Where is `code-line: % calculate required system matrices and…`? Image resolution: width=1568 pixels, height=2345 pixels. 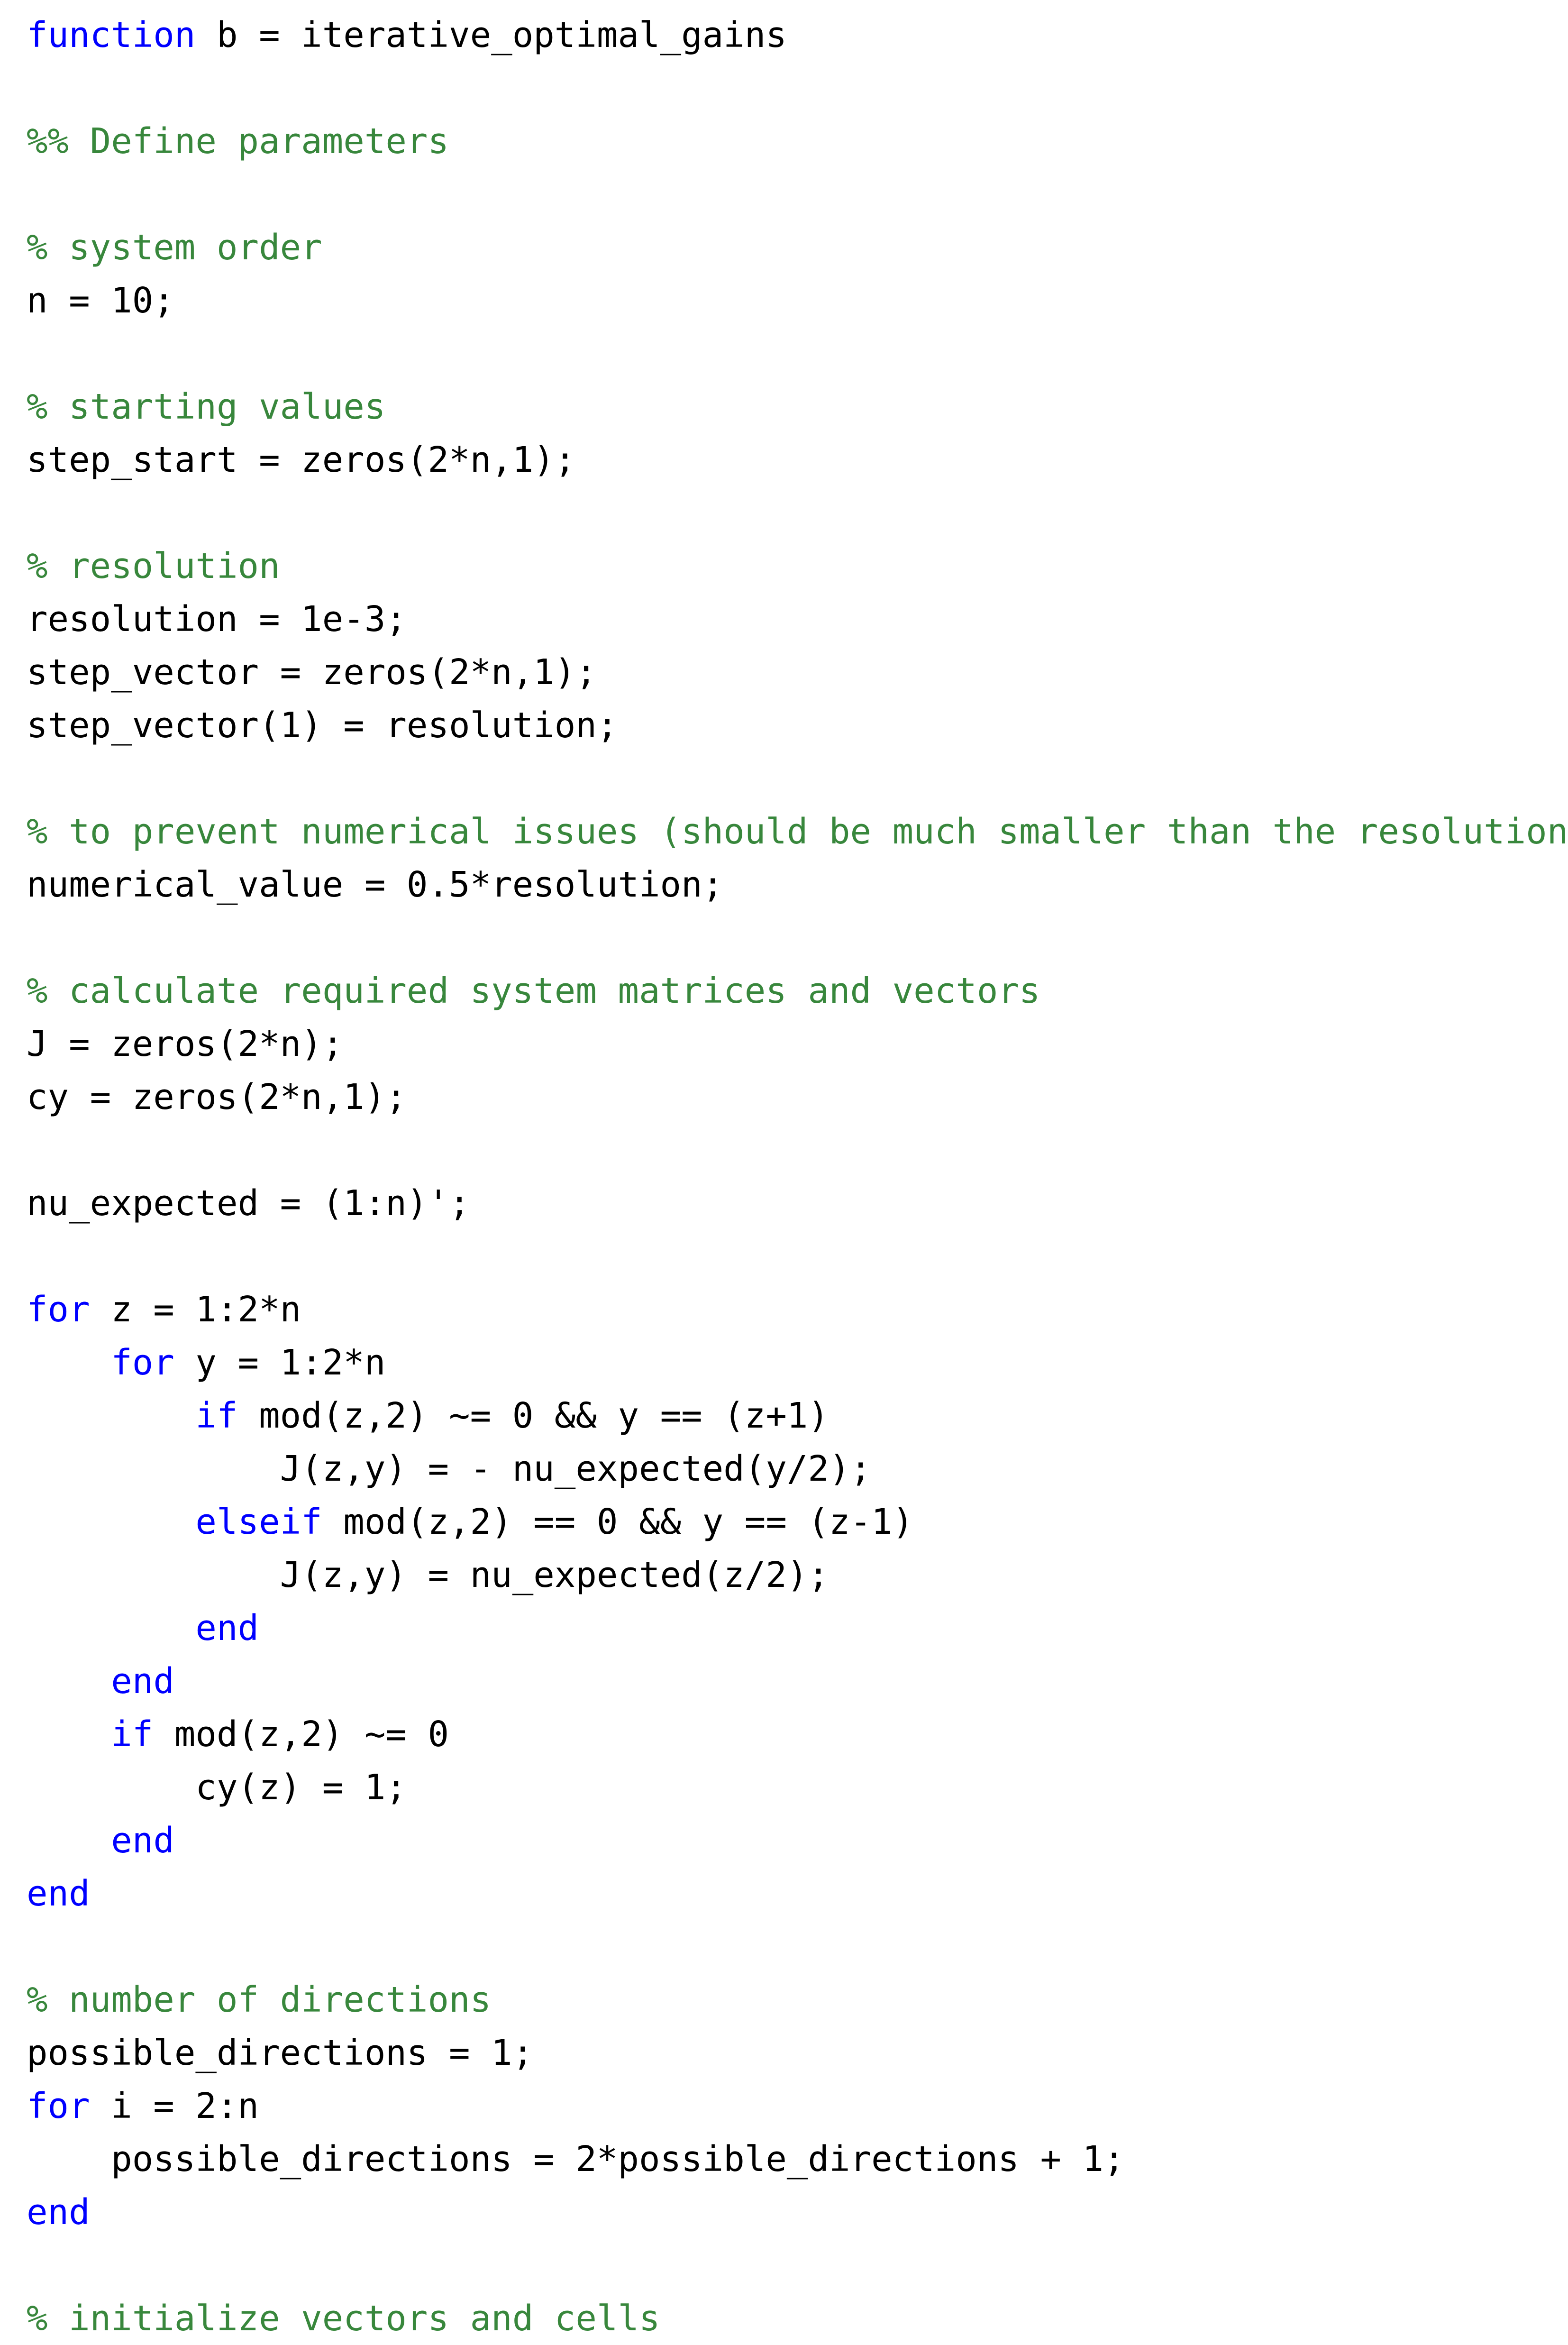 code-line: % calculate required system matrices and… is located at coordinates (797, 990).